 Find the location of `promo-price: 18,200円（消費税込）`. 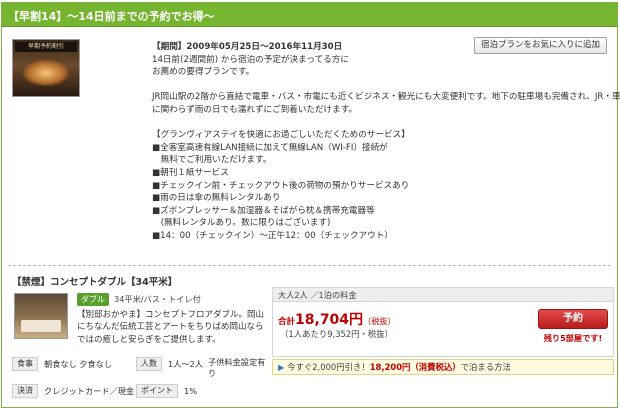

promo-price: 18,200円（消費税込） is located at coordinates (415, 367).